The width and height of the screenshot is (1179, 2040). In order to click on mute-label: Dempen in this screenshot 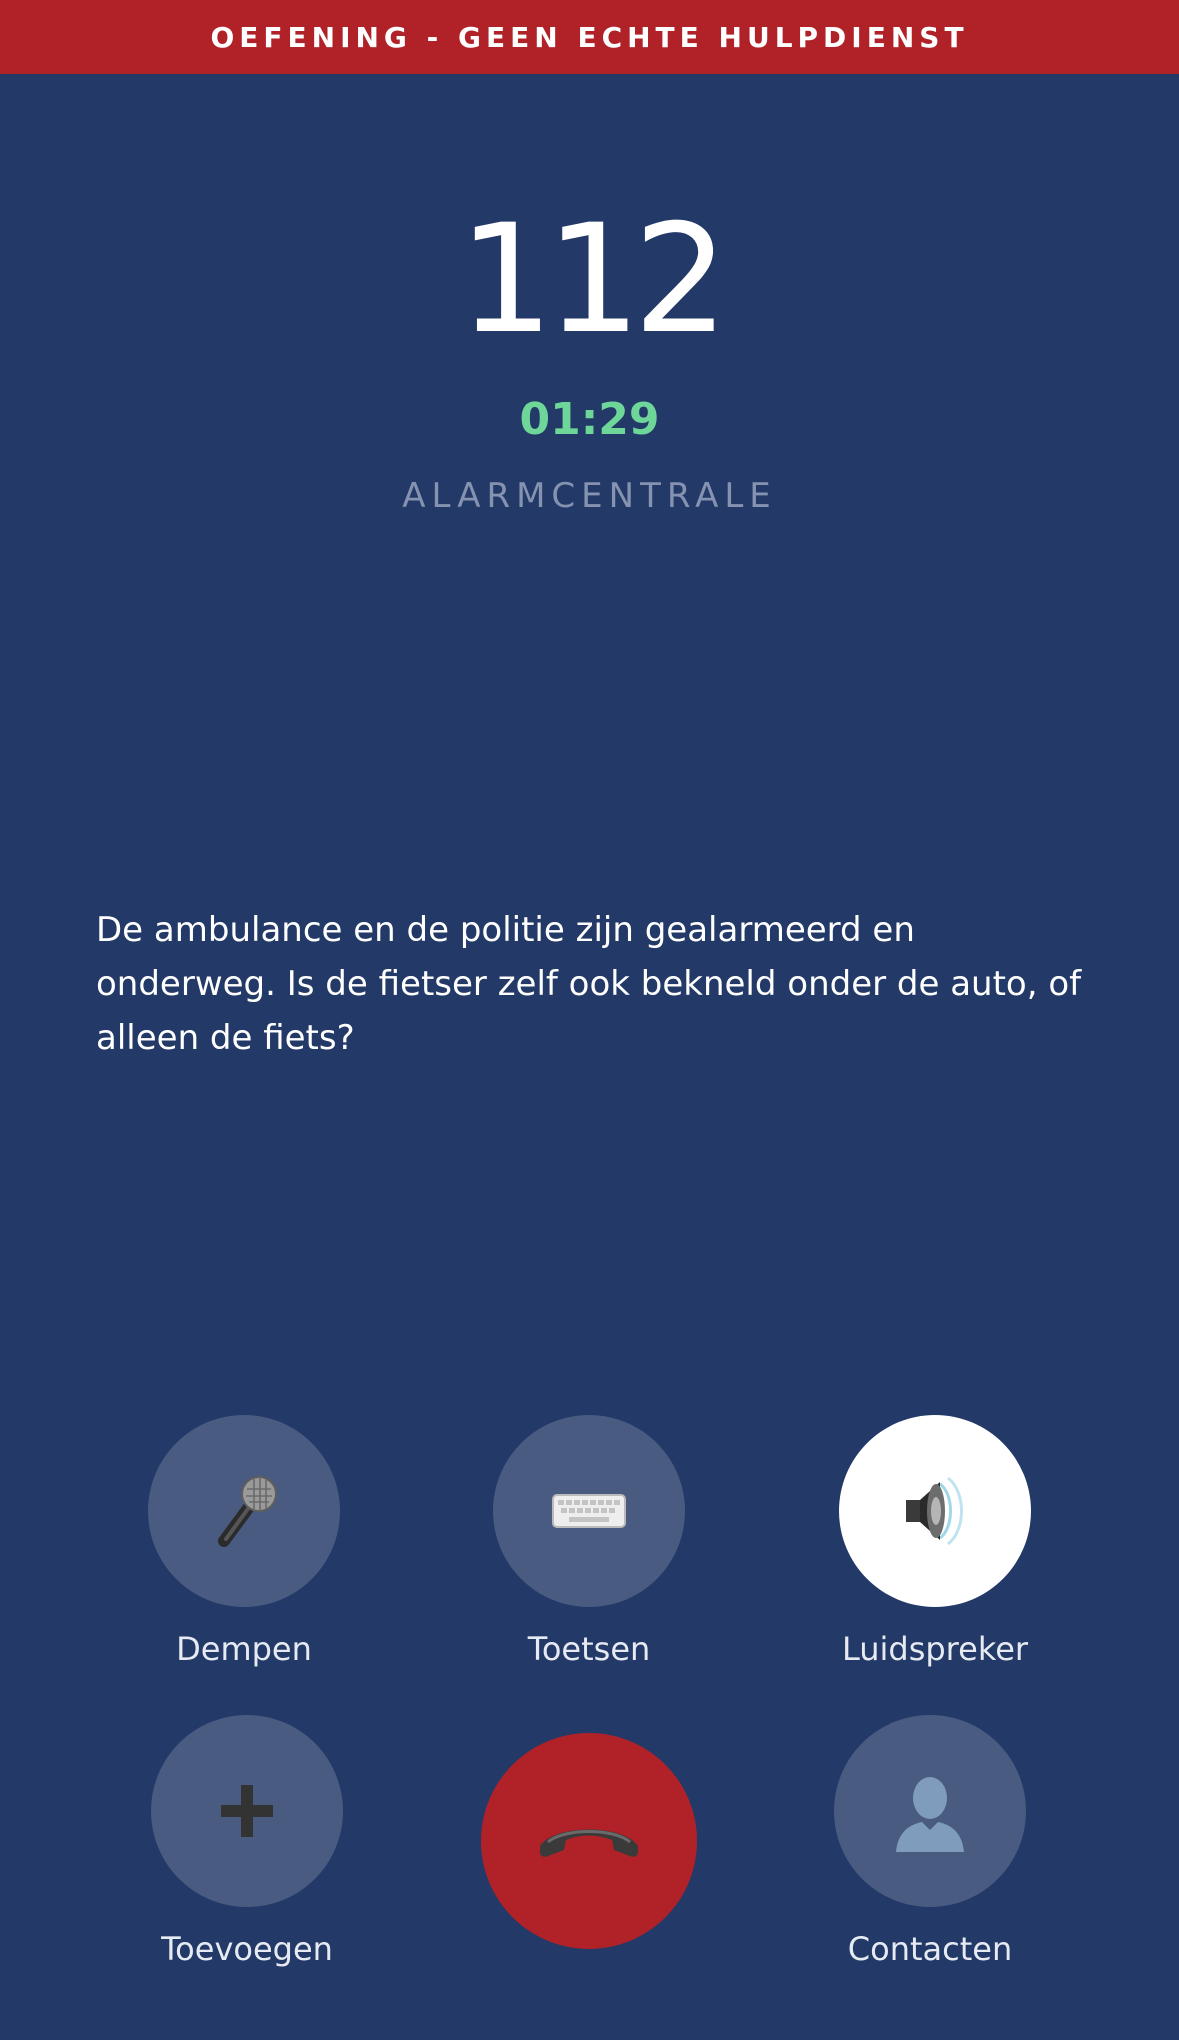, I will do `click(244, 1649)`.